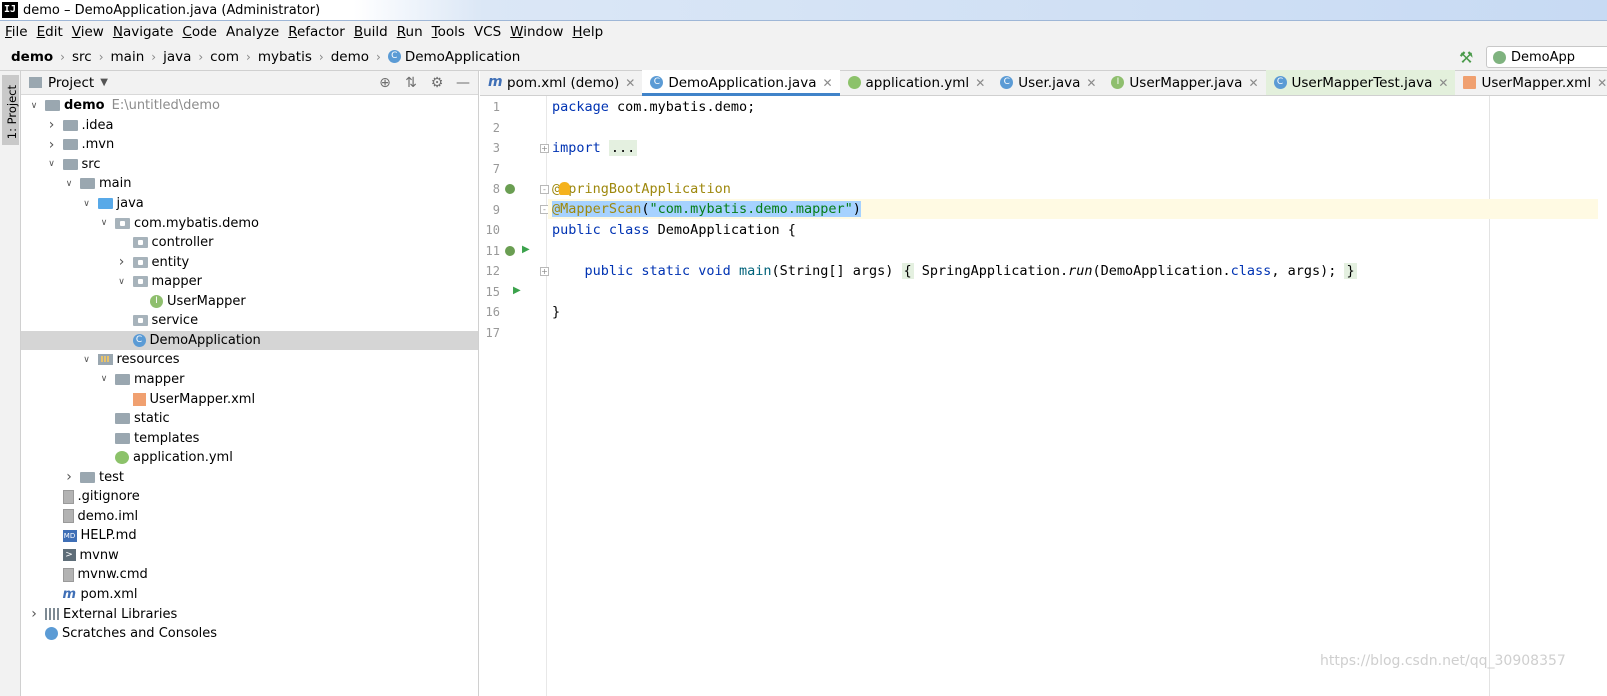 The height and width of the screenshot is (696, 1607). What do you see at coordinates (249, 204) in the screenshot?
I see `tree-item: ∨ java` at bounding box center [249, 204].